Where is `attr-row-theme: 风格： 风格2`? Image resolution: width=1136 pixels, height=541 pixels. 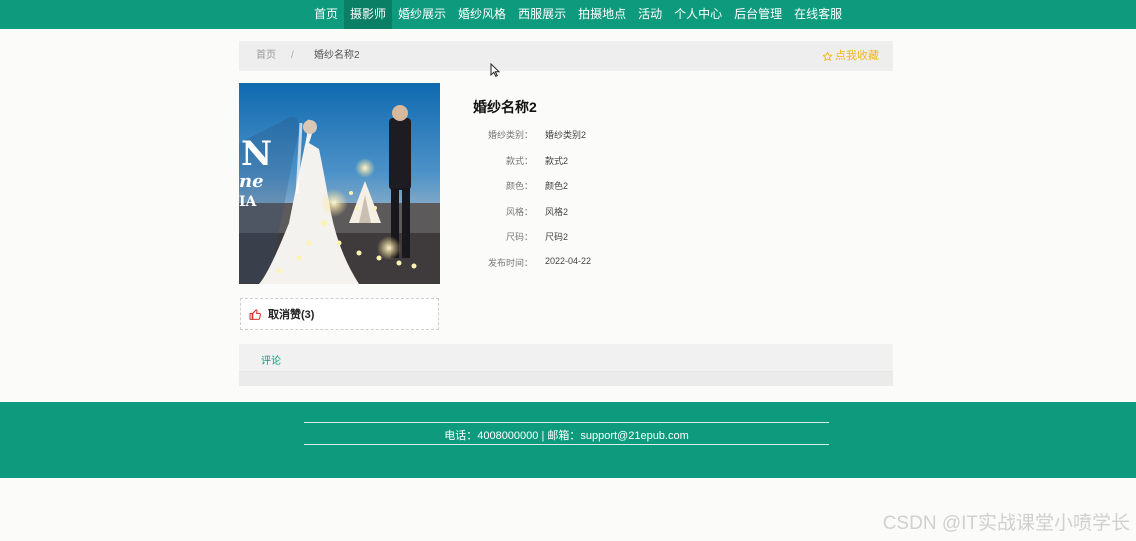
attr-row-theme: 风格： 风格2 is located at coordinates (520, 212).